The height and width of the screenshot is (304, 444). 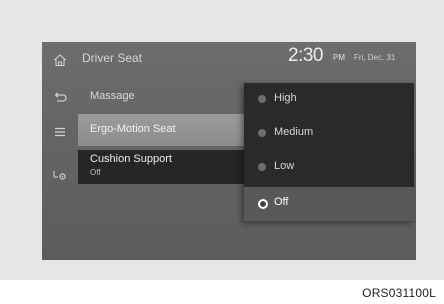 What do you see at coordinates (60, 60) in the screenshot?
I see `home-icon` at bounding box center [60, 60].